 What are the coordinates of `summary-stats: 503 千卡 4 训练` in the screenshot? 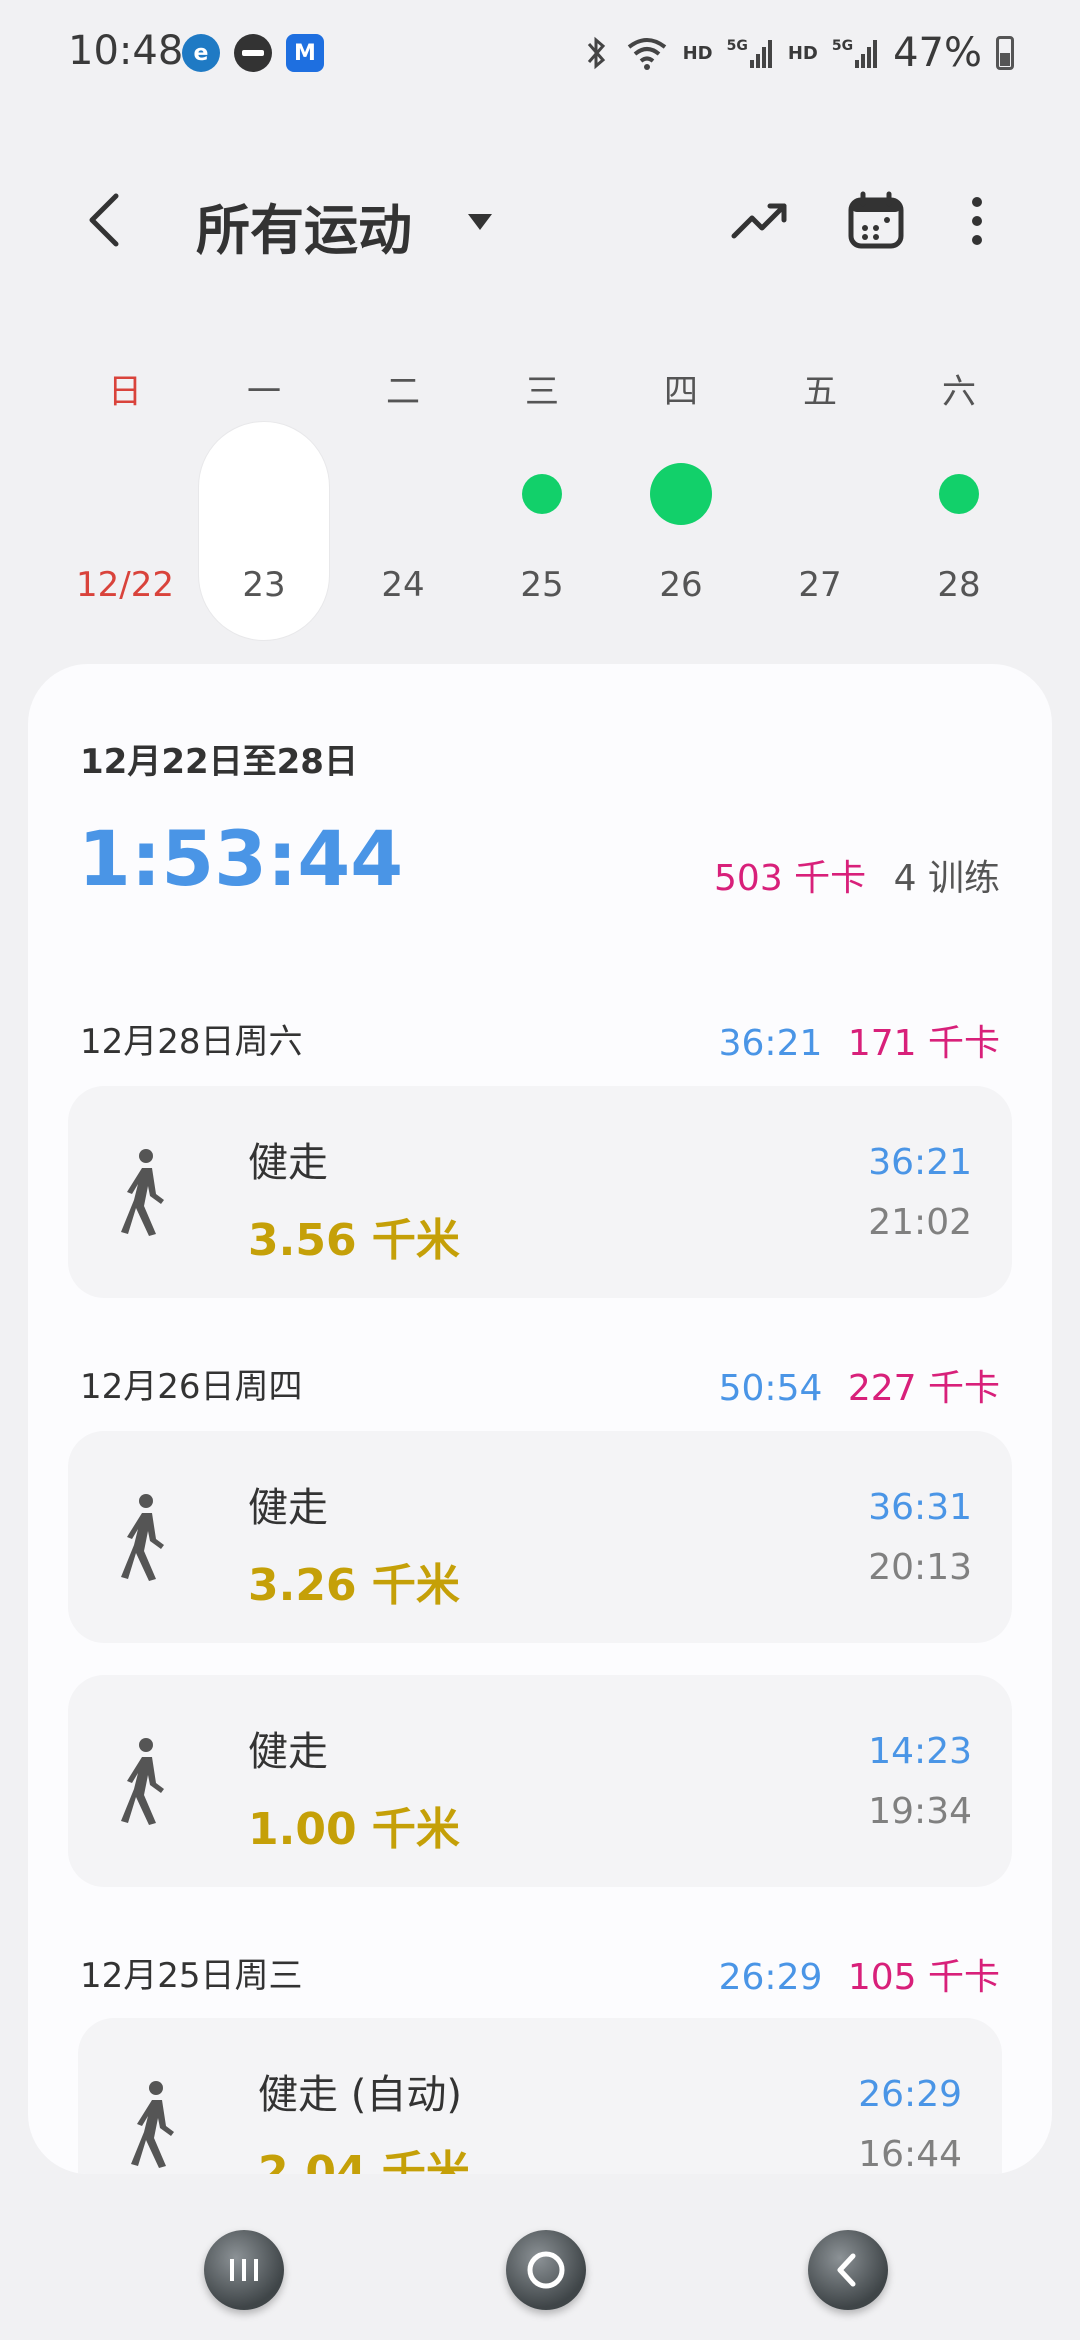 It's located at (857, 875).